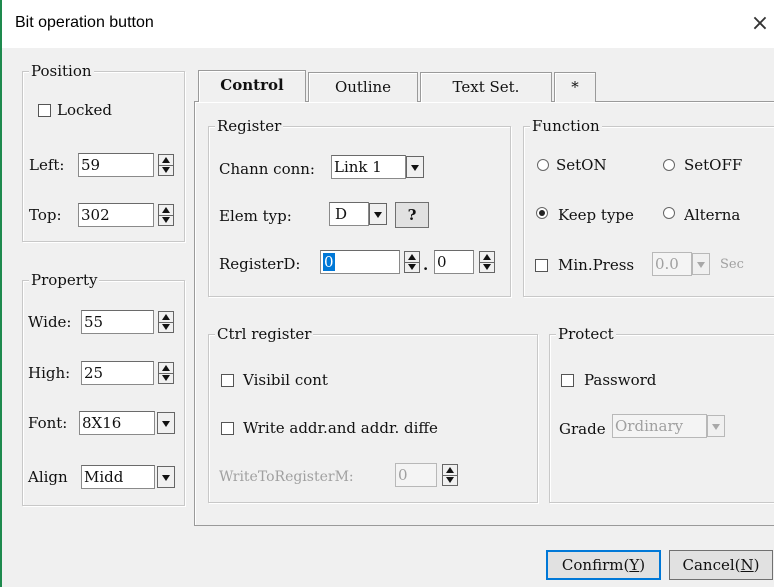  Describe the element at coordinates (48, 423) in the screenshot. I see `font-label: Font:` at that location.